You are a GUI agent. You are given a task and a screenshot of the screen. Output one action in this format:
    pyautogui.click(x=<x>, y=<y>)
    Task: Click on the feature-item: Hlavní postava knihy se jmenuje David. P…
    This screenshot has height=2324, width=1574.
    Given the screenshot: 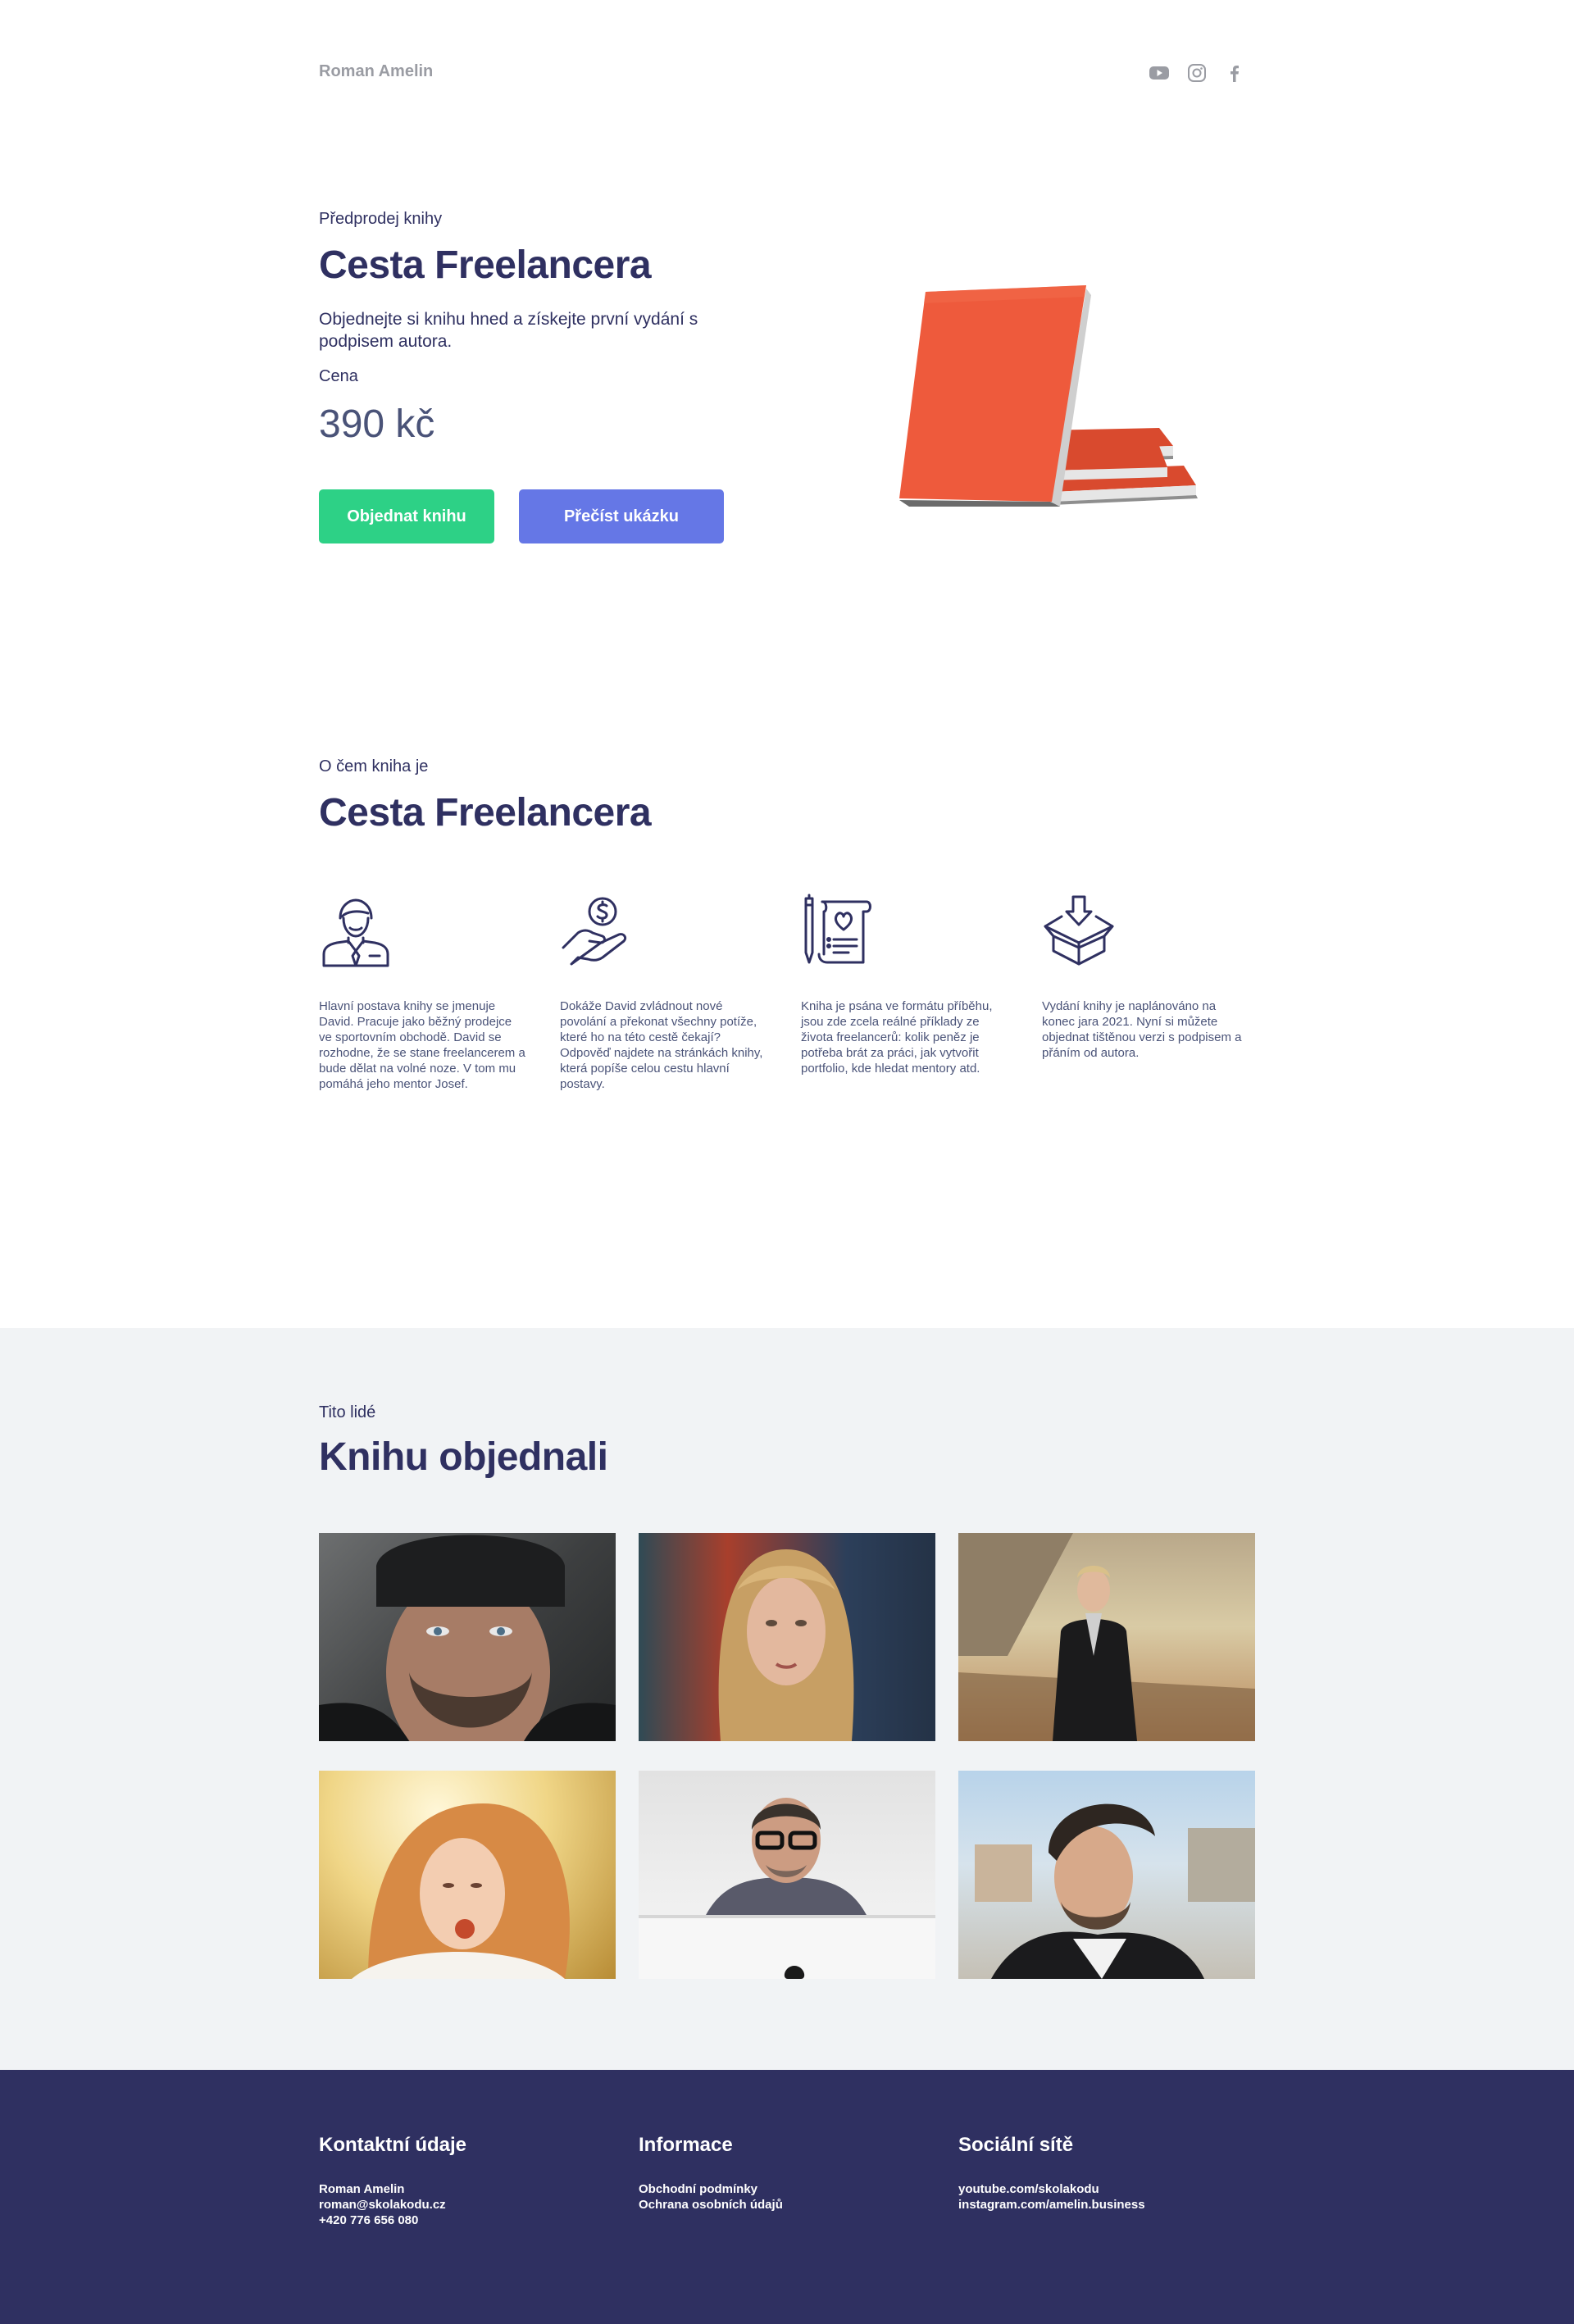 What is the action you would take?
    pyautogui.click(x=423, y=993)
    